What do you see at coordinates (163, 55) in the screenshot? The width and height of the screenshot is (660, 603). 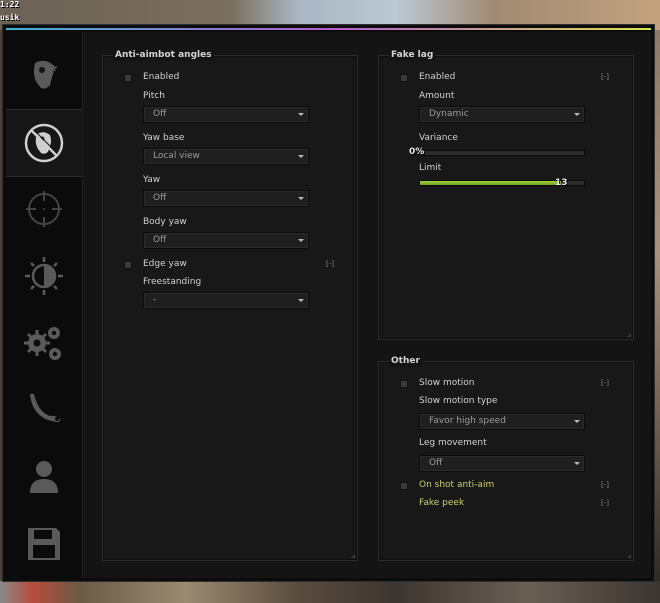 I see `group-title: Anti-aimbot angles` at bounding box center [163, 55].